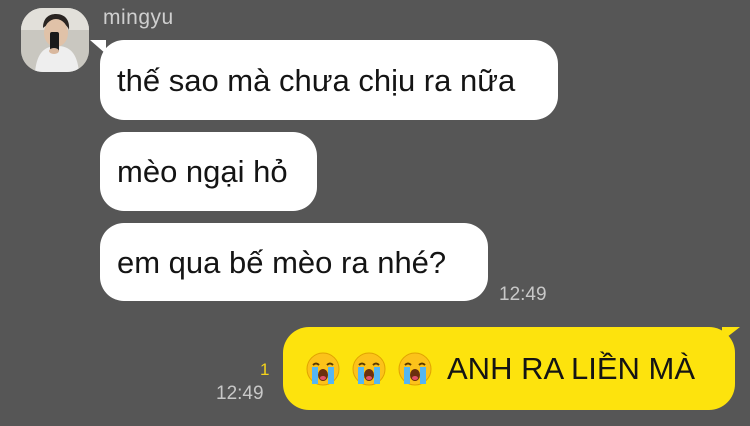 The image size is (750, 426). I want to click on message-text: em qua bế mèo ra nhé?, so click(282, 262).